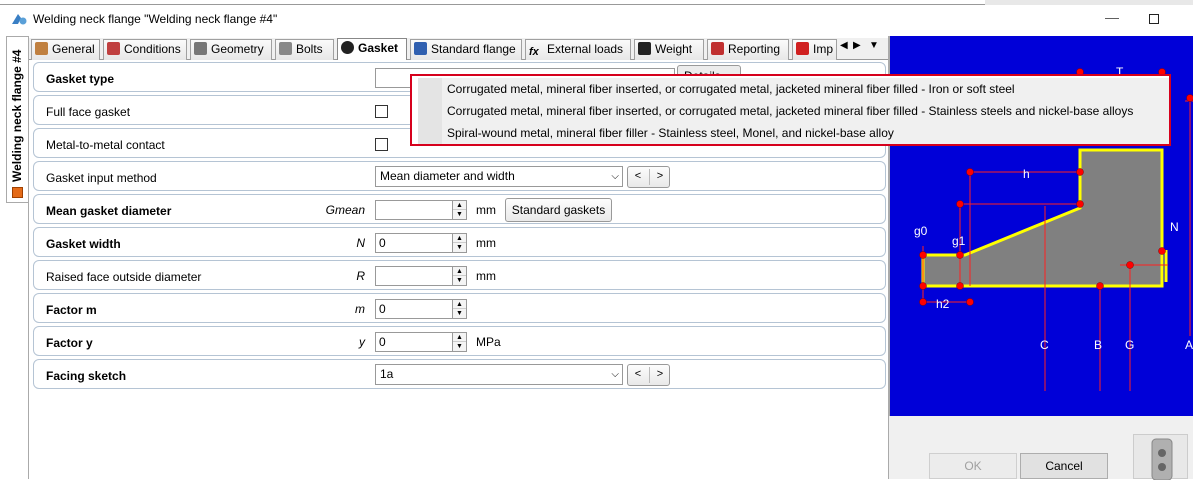 The width and height of the screenshot is (1193, 483). Describe the element at coordinates (381, 144) in the screenshot. I see `metal-contact-checkbox` at that location.